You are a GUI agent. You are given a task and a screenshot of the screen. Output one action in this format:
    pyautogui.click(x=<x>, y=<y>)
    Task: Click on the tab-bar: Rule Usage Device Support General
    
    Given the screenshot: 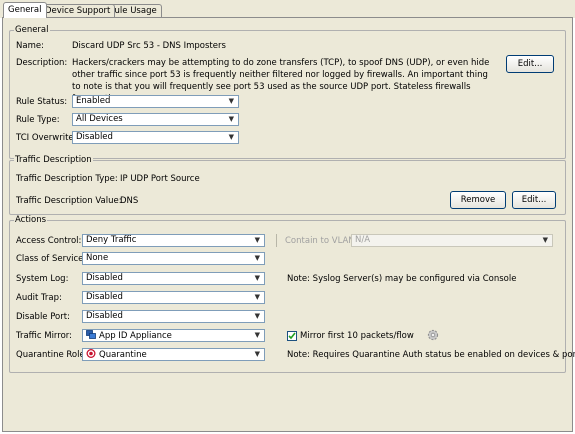 What is the action you would take?
    pyautogui.click(x=287, y=9)
    